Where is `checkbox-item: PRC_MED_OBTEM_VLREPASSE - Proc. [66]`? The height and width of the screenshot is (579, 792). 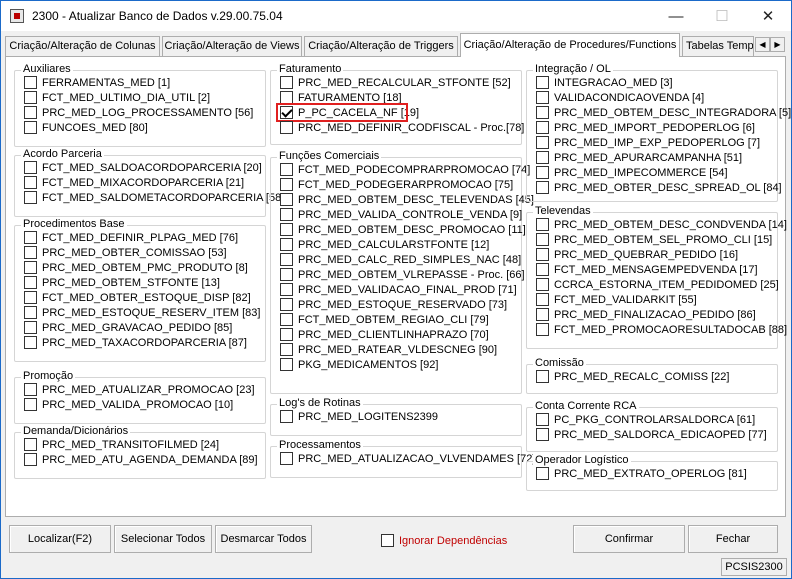
checkbox-item: PRC_MED_OBTEM_VLREPASSE - Proc. [66] is located at coordinates (402, 274).